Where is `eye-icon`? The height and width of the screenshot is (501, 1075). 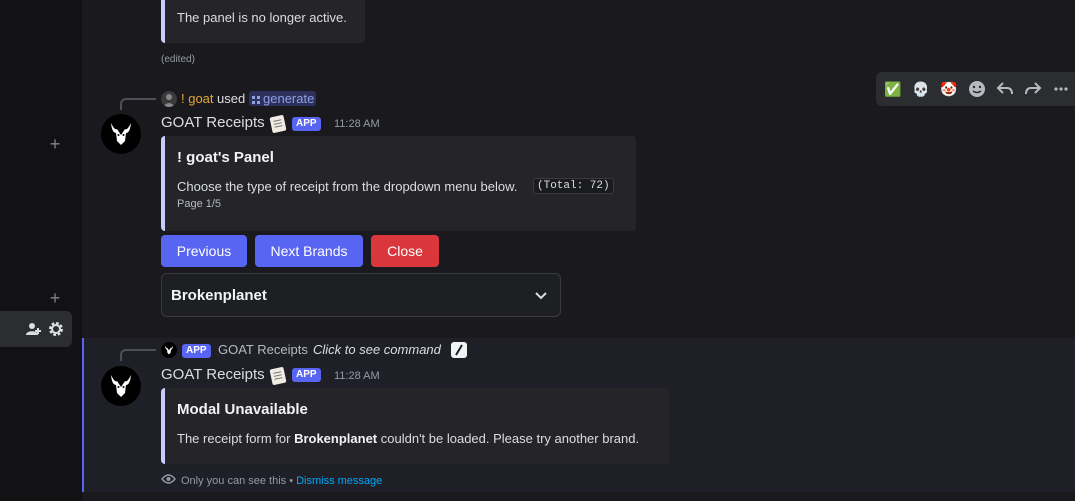 eye-icon is located at coordinates (168, 480).